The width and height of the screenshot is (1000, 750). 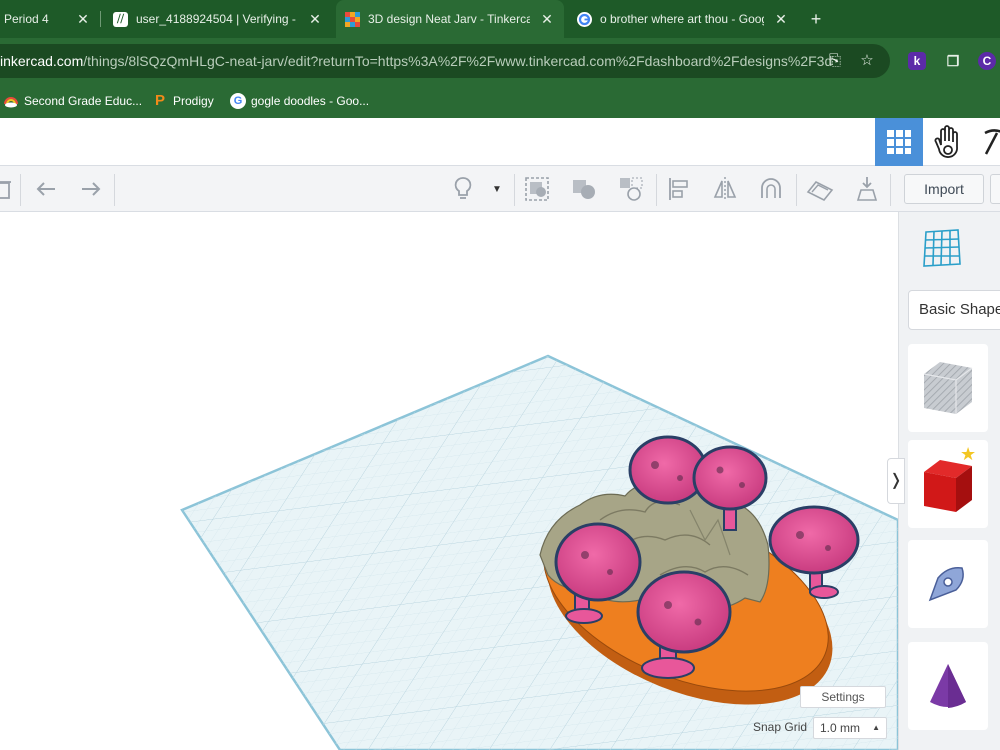 What do you see at coordinates (725, 189) in the screenshot?
I see `mirror-icon` at bounding box center [725, 189].